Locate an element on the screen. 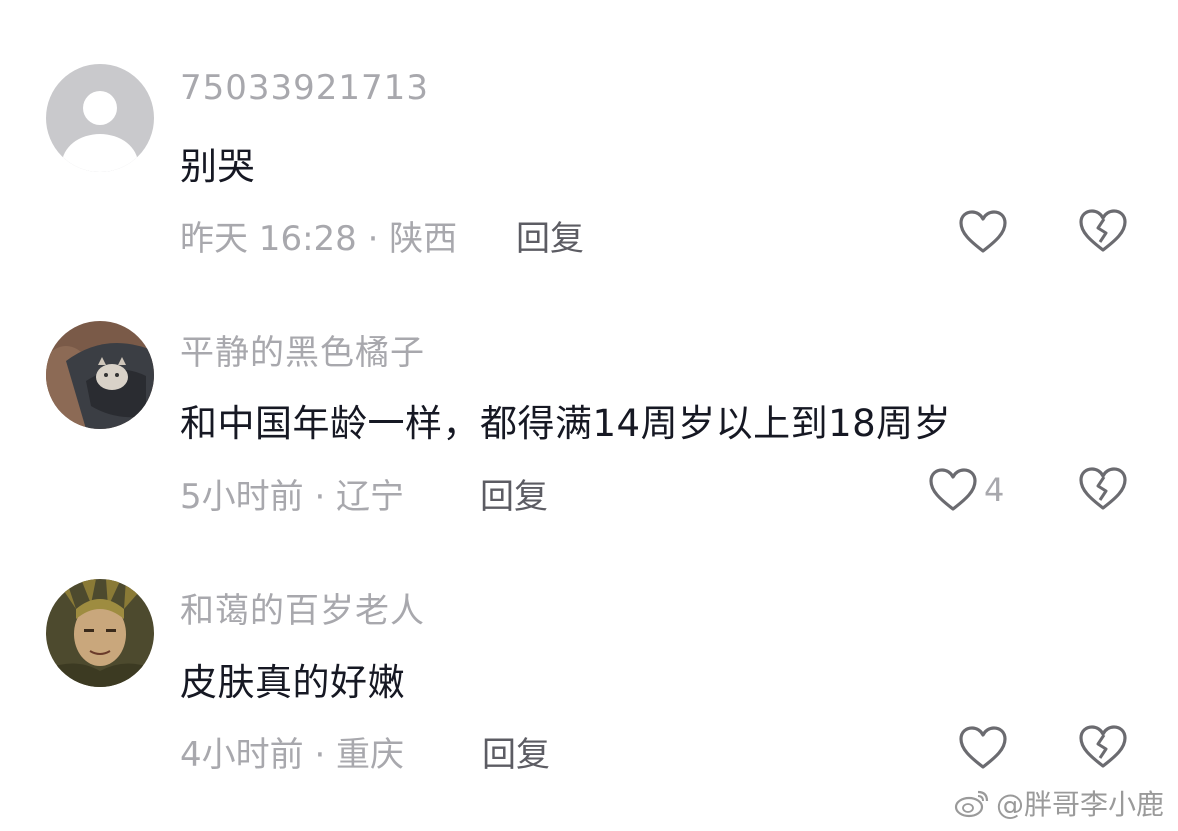 The width and height of the screenshot is (1178, 831). comment-meta: 4小时前 · 重庆 is located at coordinates (292, 755).